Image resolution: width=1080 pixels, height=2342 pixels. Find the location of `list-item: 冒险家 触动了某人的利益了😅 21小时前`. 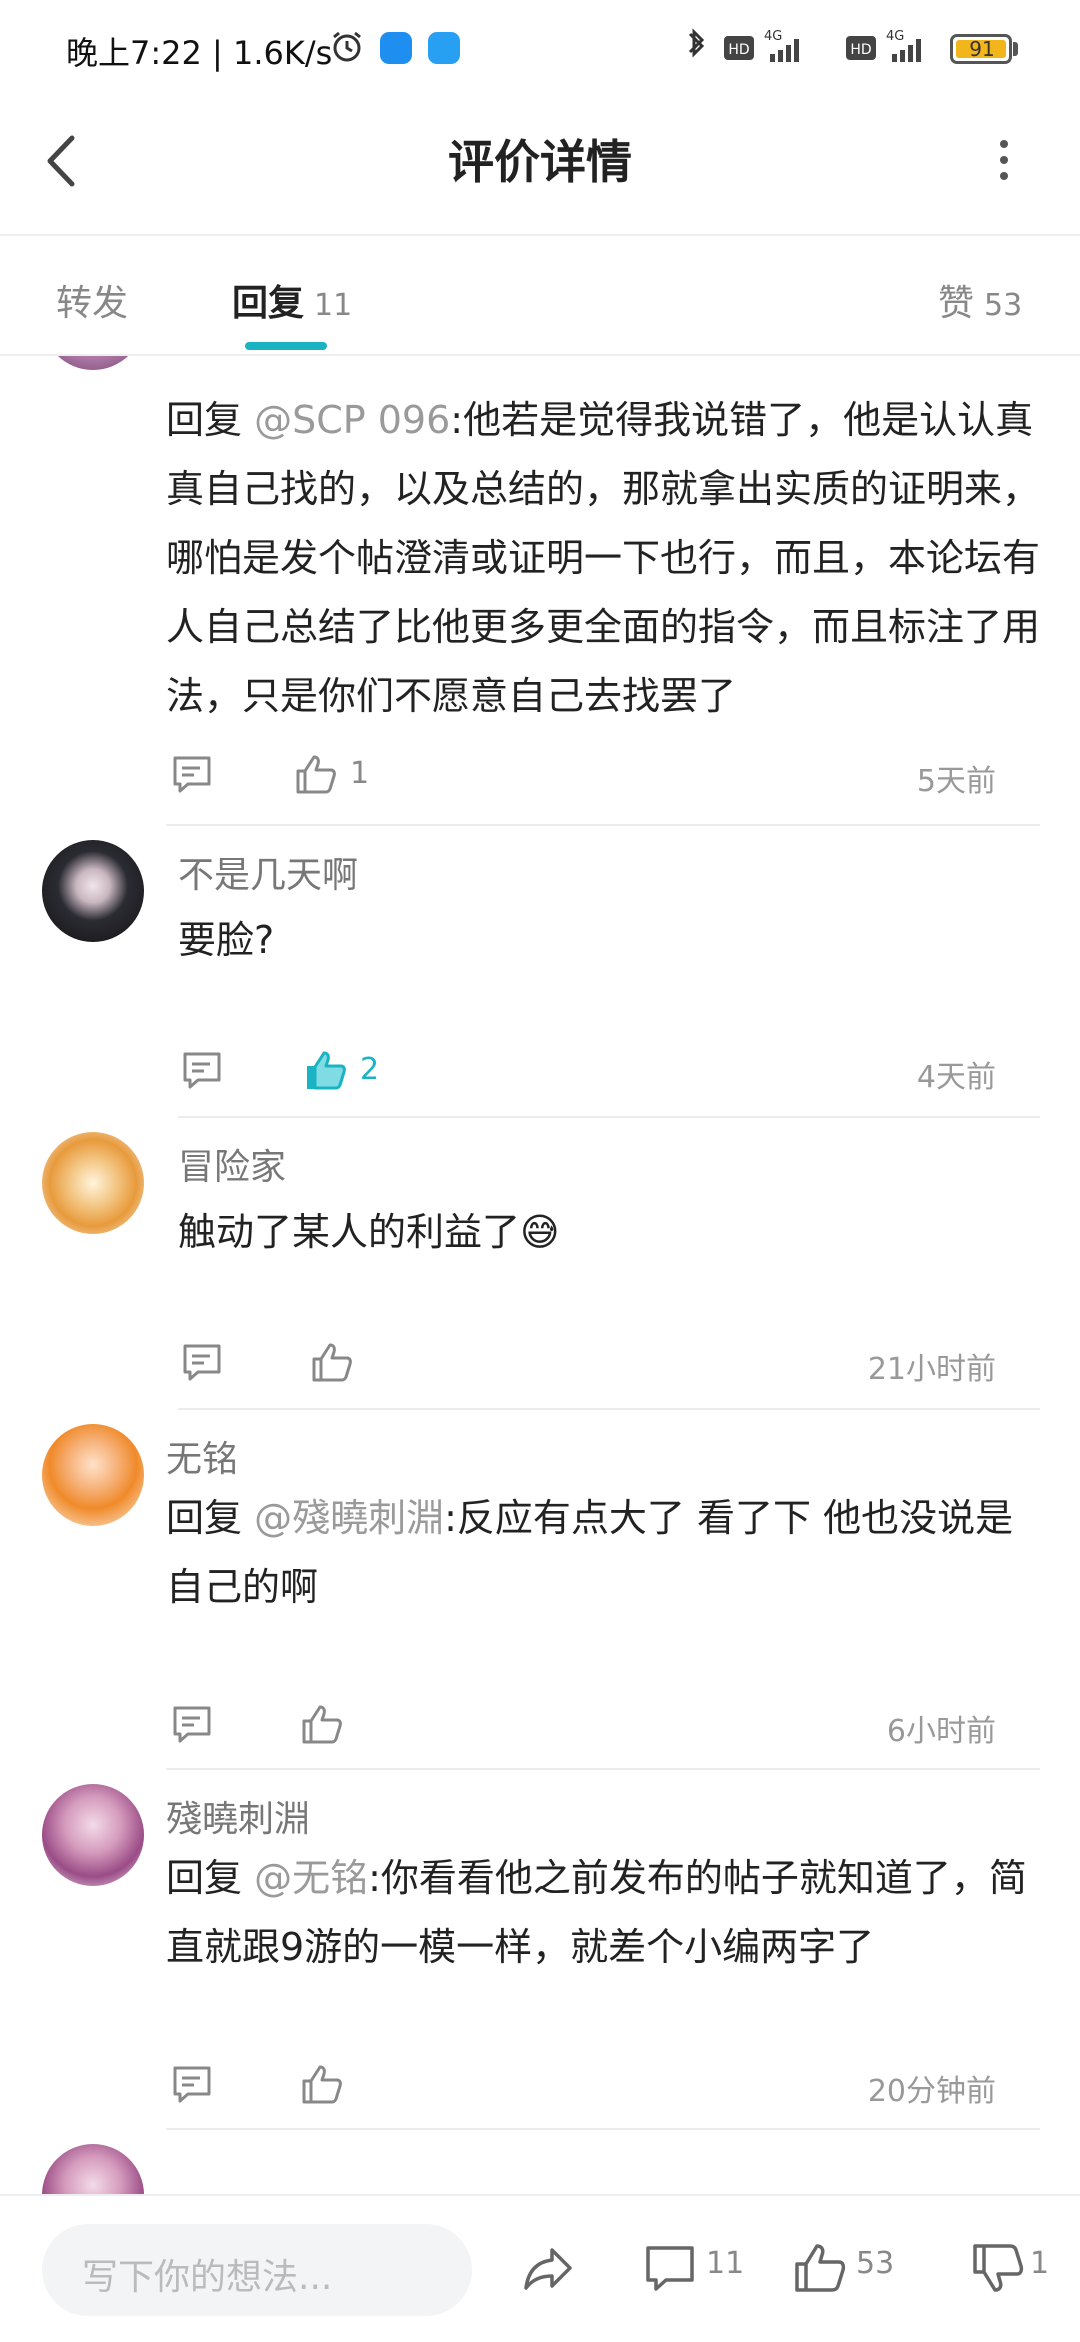

list-item: 冒险家 触动了某人的利益了😅 21小时前 is located at coordinates (540, 1264).